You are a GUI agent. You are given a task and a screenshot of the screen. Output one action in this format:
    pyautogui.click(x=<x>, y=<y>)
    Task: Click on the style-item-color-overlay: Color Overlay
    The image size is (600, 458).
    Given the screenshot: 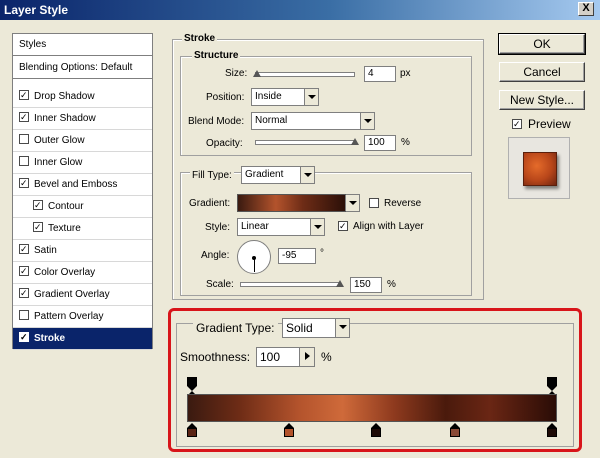 What is the action you would take?
    pyautogui.click(x=82, y=273)
    